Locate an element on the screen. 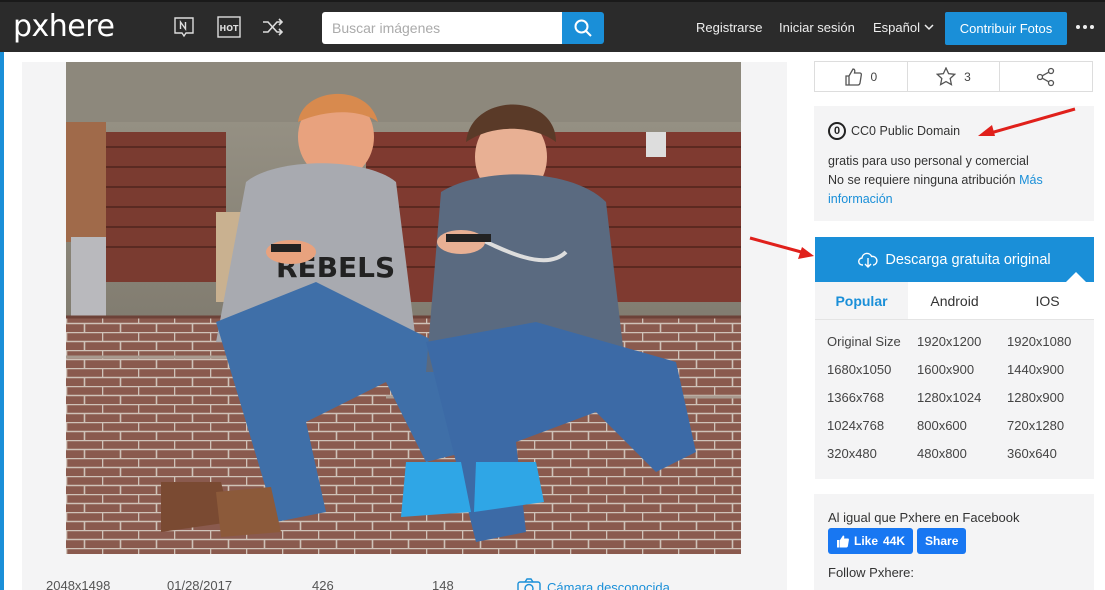 Image resolution: width=1105 pixels, height=590 pixels. search-box is located at coordinates (463, 28).